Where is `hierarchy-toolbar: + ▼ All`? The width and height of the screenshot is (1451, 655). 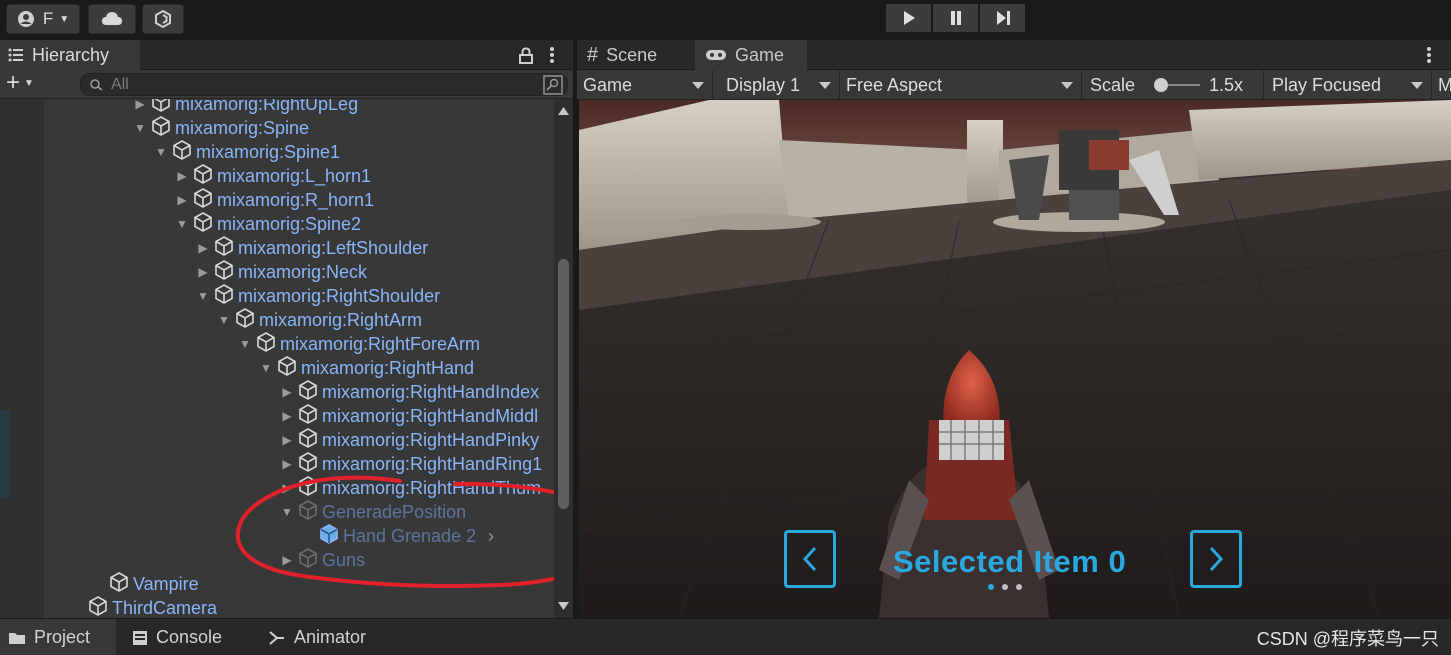 hierarchy-toolbar: + ▼ All is located at coordinates (286, 84).